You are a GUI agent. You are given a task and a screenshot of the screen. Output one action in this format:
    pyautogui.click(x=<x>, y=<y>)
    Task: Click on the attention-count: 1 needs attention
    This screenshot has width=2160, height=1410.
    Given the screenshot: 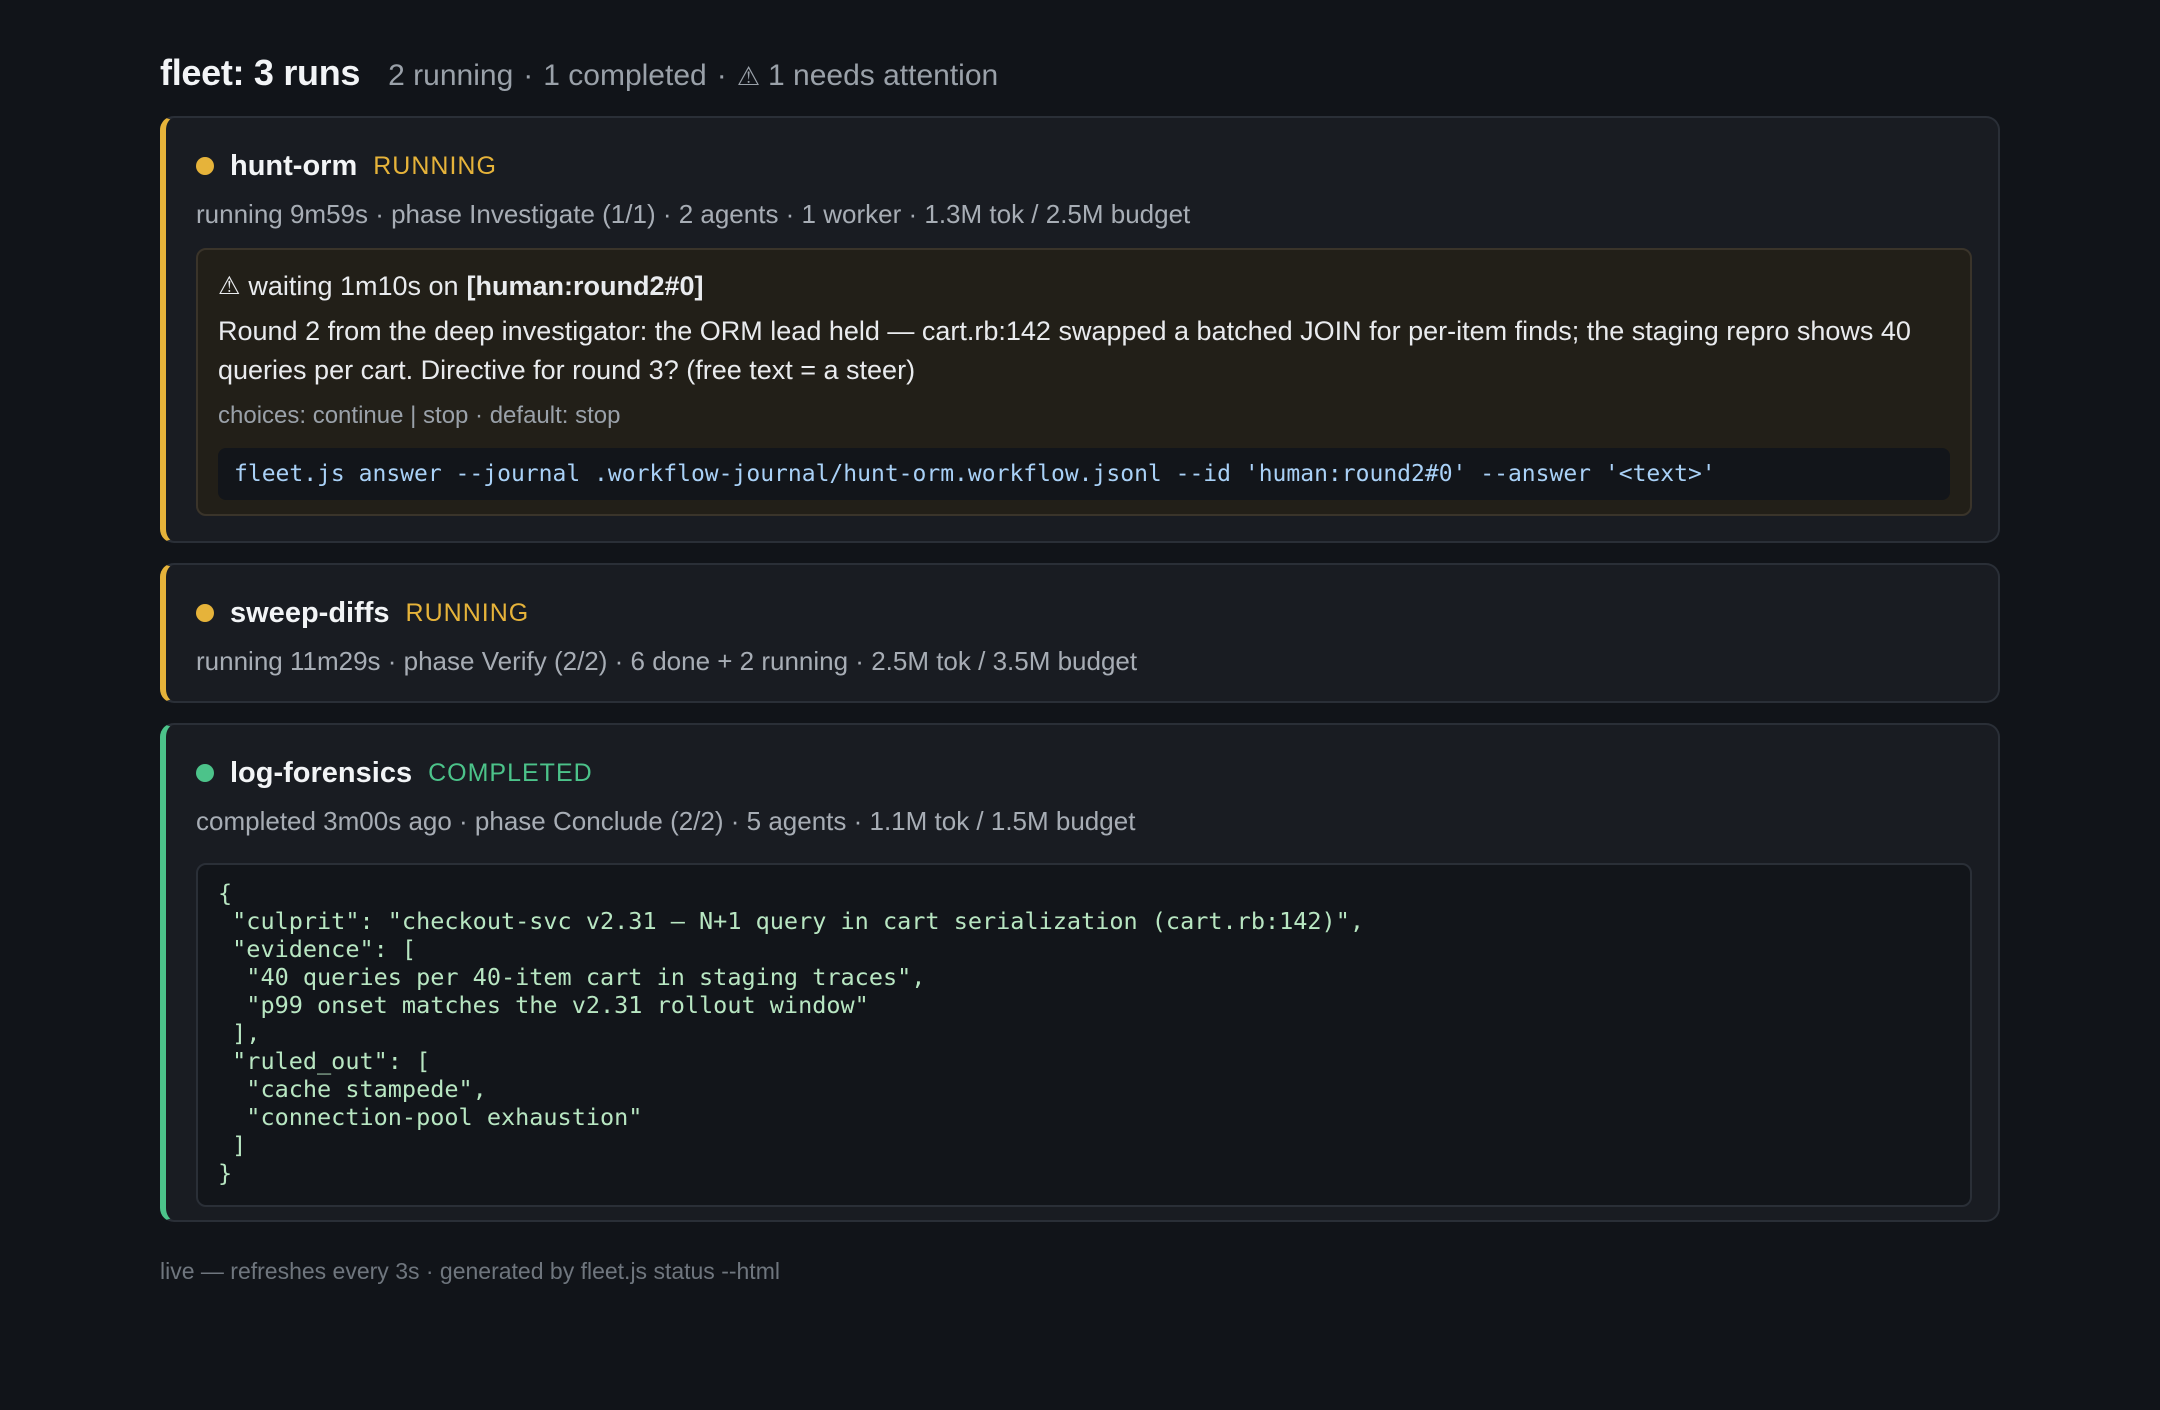 What is the action you would take?
    pyautogui.click(x=883, y=75)
    